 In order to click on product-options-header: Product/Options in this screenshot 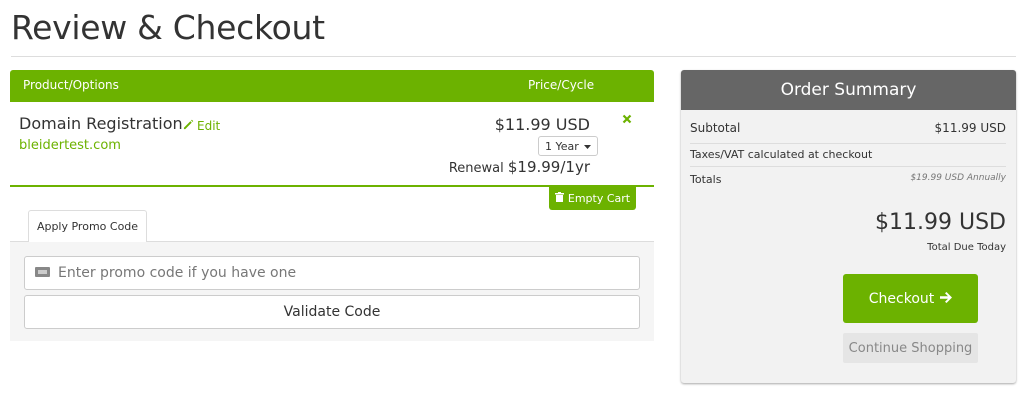, I will do `click(71, 85)`.